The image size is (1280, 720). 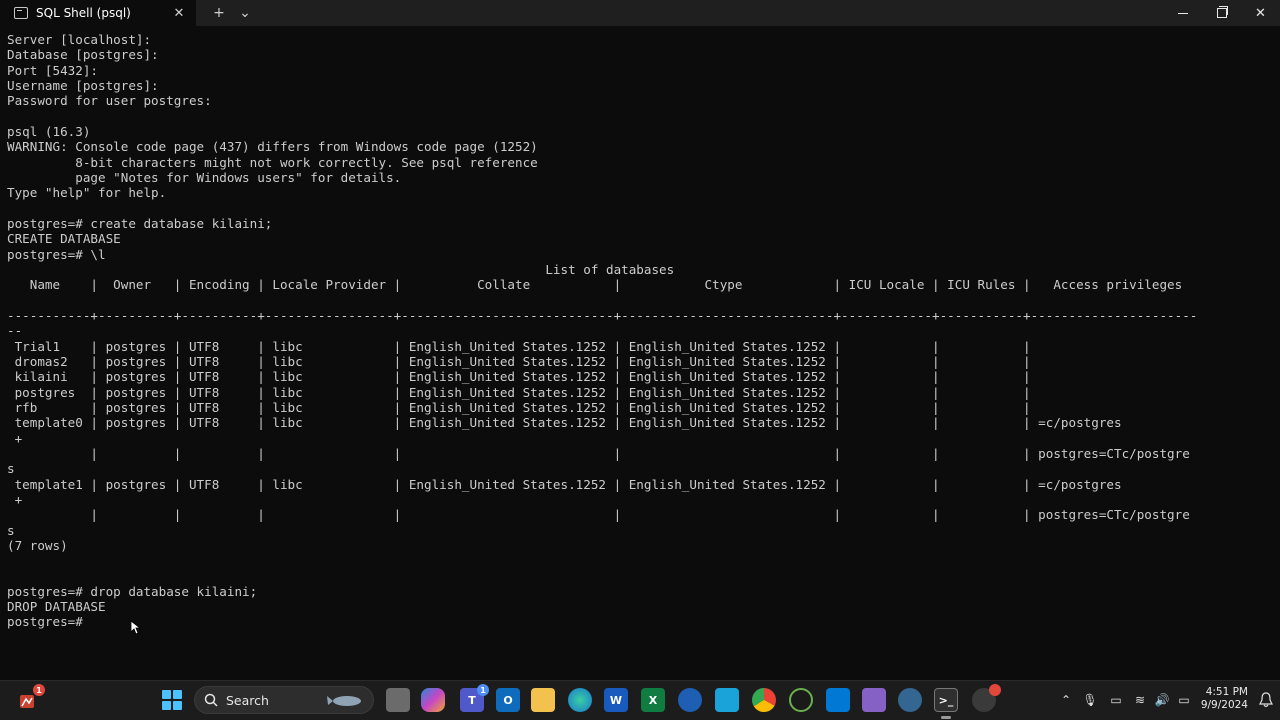 What do you see at coordinates (30, 698) in the screenshot?
I see `notification-app-icon: 1` at bounding box center [30, 698].